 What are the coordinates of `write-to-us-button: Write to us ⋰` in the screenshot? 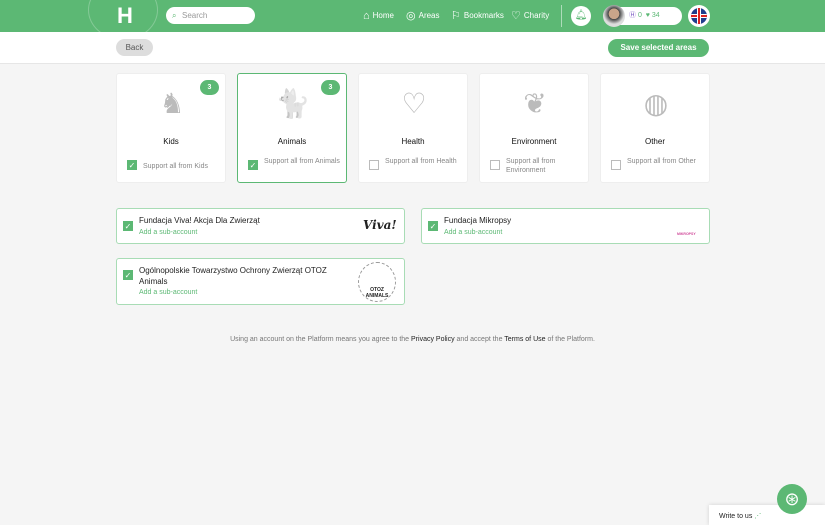 It's located at (767, 515).